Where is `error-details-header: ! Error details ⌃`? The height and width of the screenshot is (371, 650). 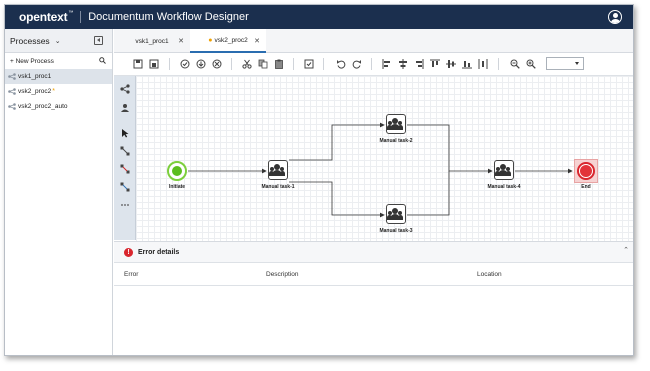
error-details-header: ! Error details ⌃ is located at coordinates (373, 252).